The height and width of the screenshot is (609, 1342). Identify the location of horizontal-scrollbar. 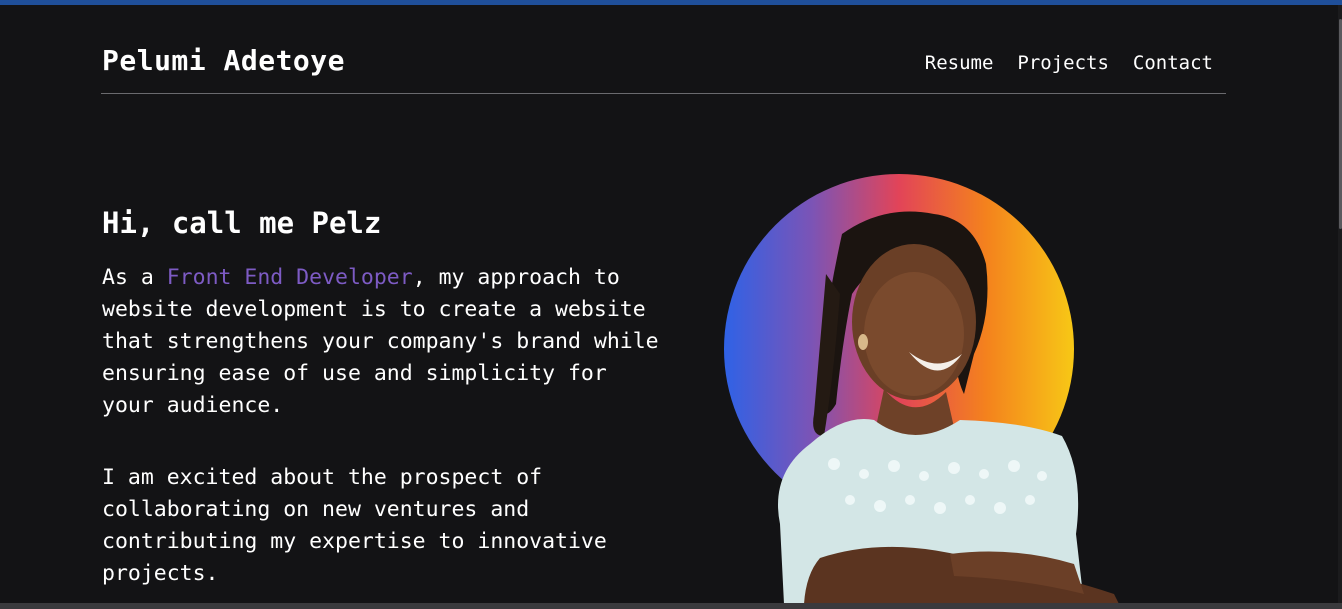
(671, 606).